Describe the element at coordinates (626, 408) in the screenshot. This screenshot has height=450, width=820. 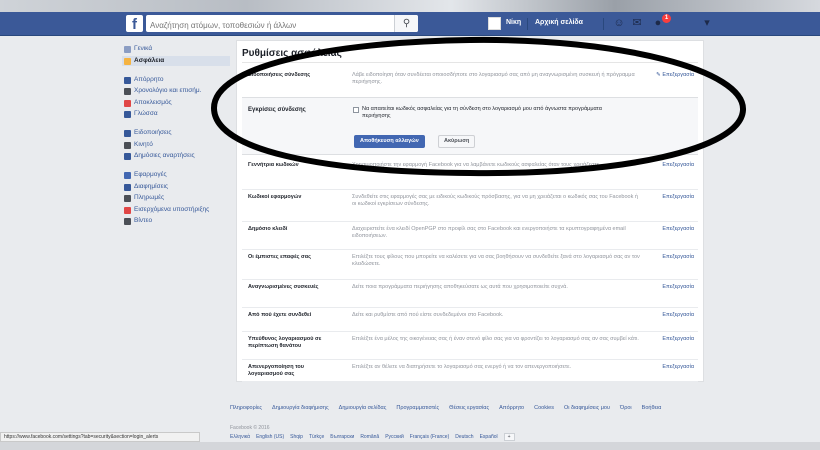
I see `footer-link: Όροι` at that location.